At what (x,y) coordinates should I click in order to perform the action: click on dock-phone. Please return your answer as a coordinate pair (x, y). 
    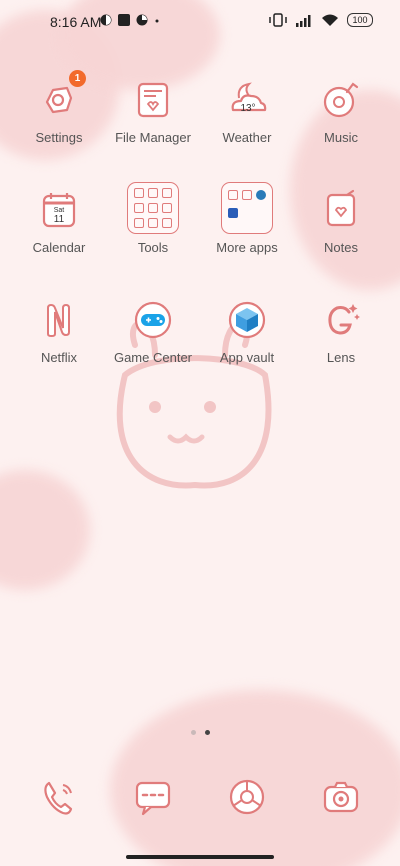
    Looking at the image, I should click on (59, 797).